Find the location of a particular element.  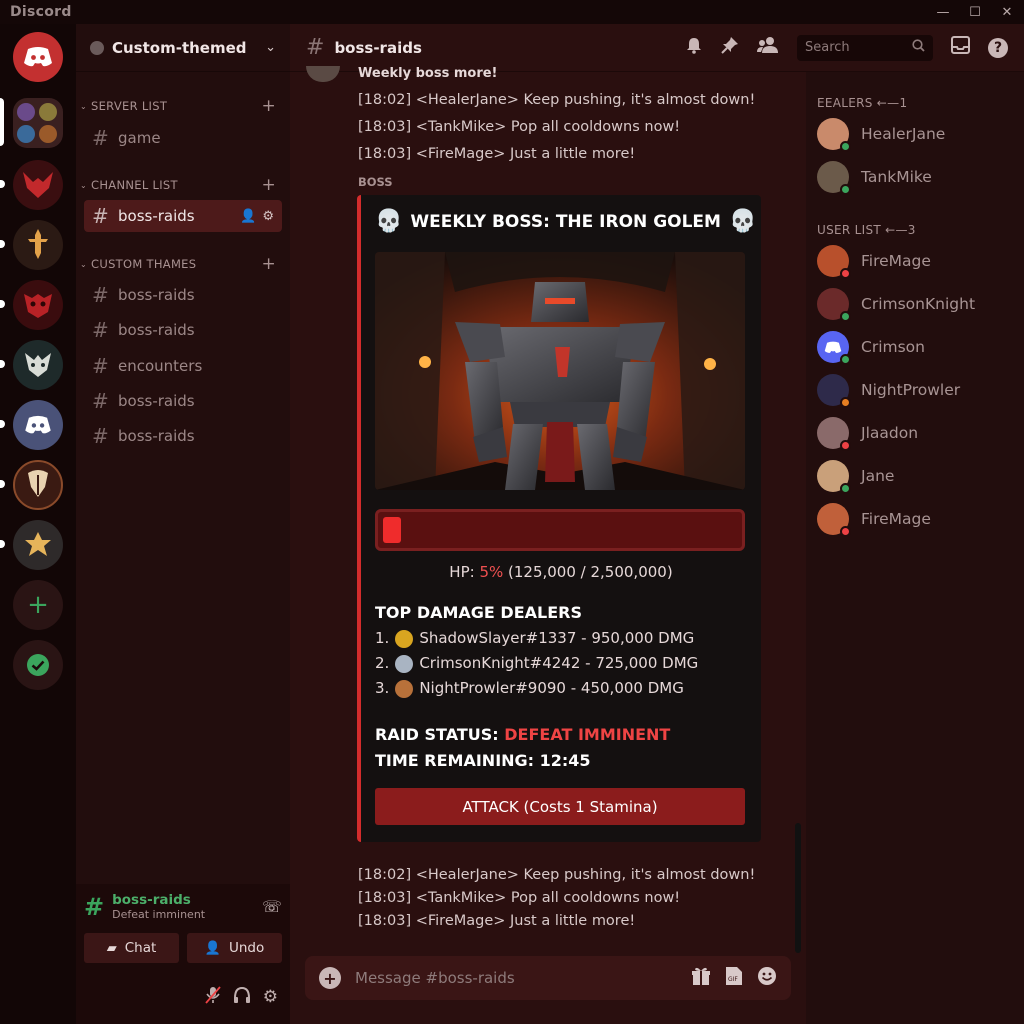

server-crest is located at coordinates (38, 545).